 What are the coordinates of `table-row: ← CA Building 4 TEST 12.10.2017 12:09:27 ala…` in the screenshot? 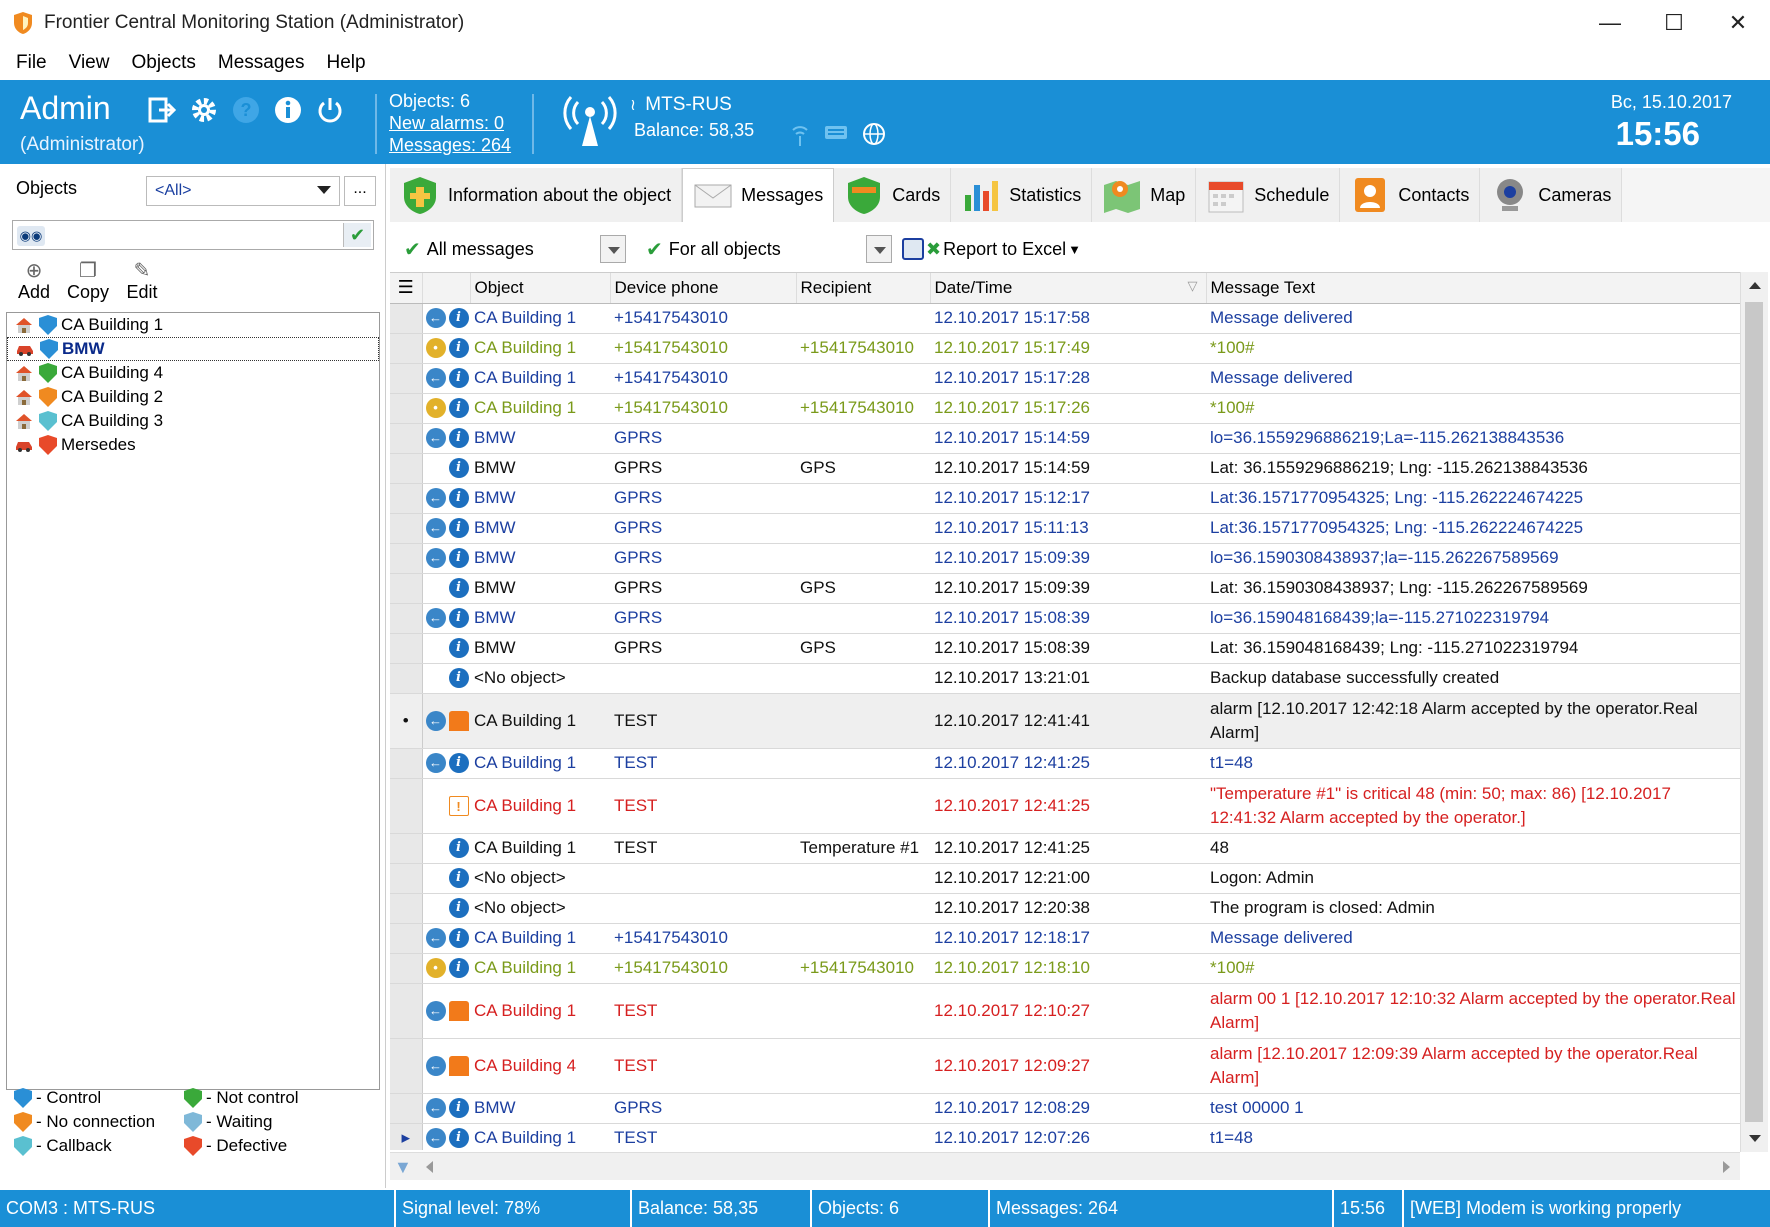 It's located at (1065, 1066).